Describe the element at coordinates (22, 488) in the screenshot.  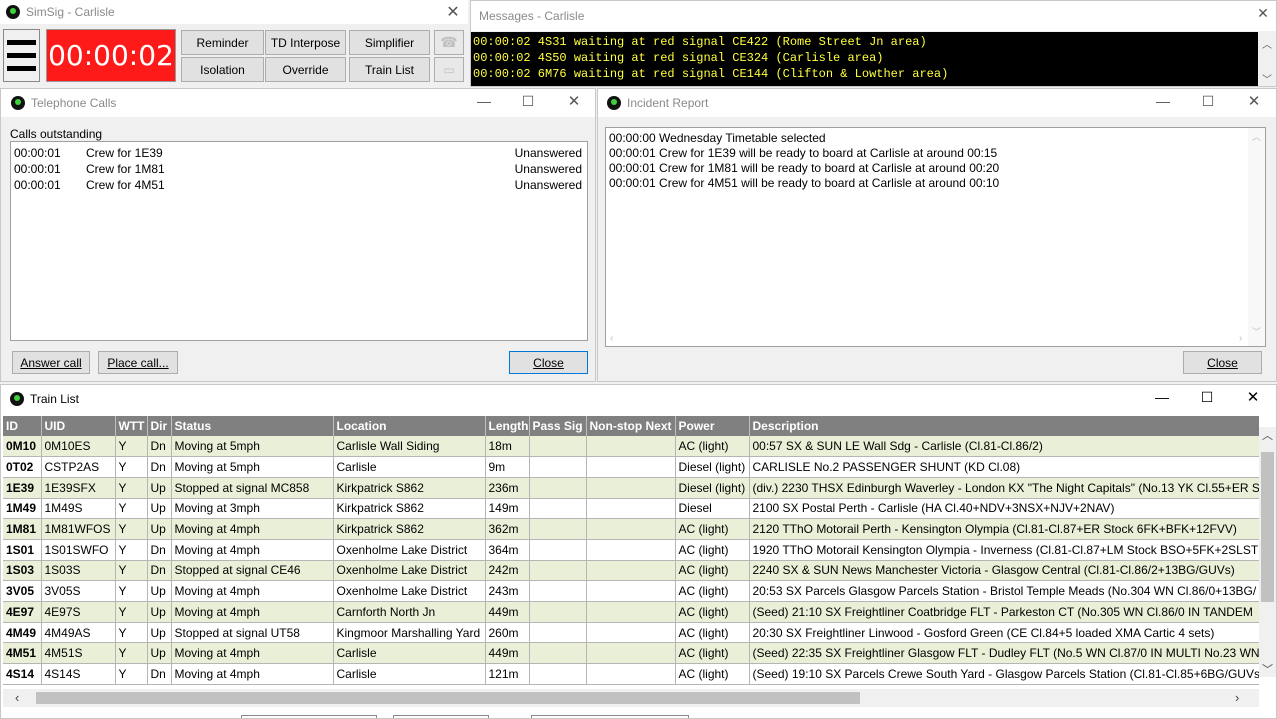
I see `cell-id: 1E39` at that location.